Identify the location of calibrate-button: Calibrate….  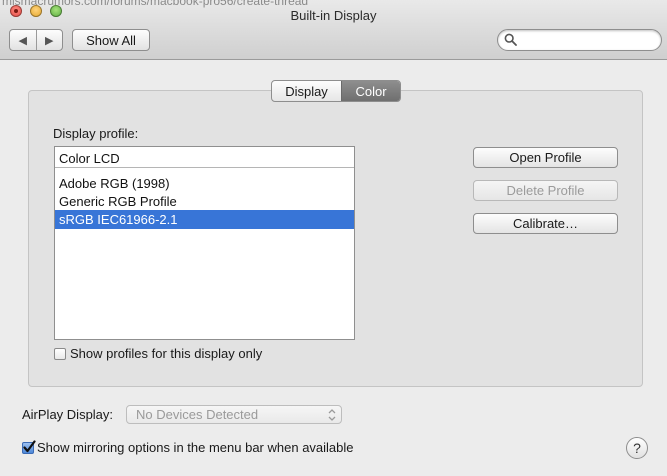
(545, 223).